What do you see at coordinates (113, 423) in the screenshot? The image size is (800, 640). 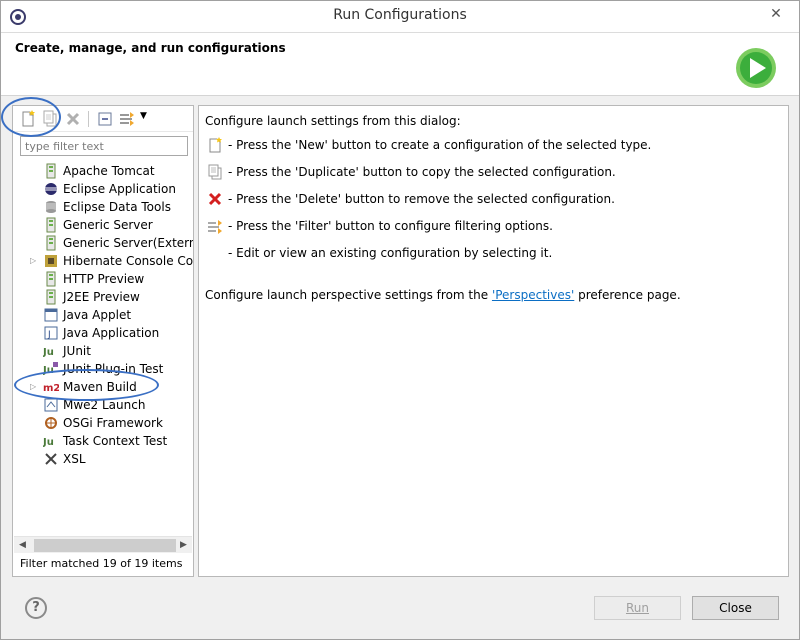 I see `tree-item-label: OSGi Framework` at bounding box center [113, 423].